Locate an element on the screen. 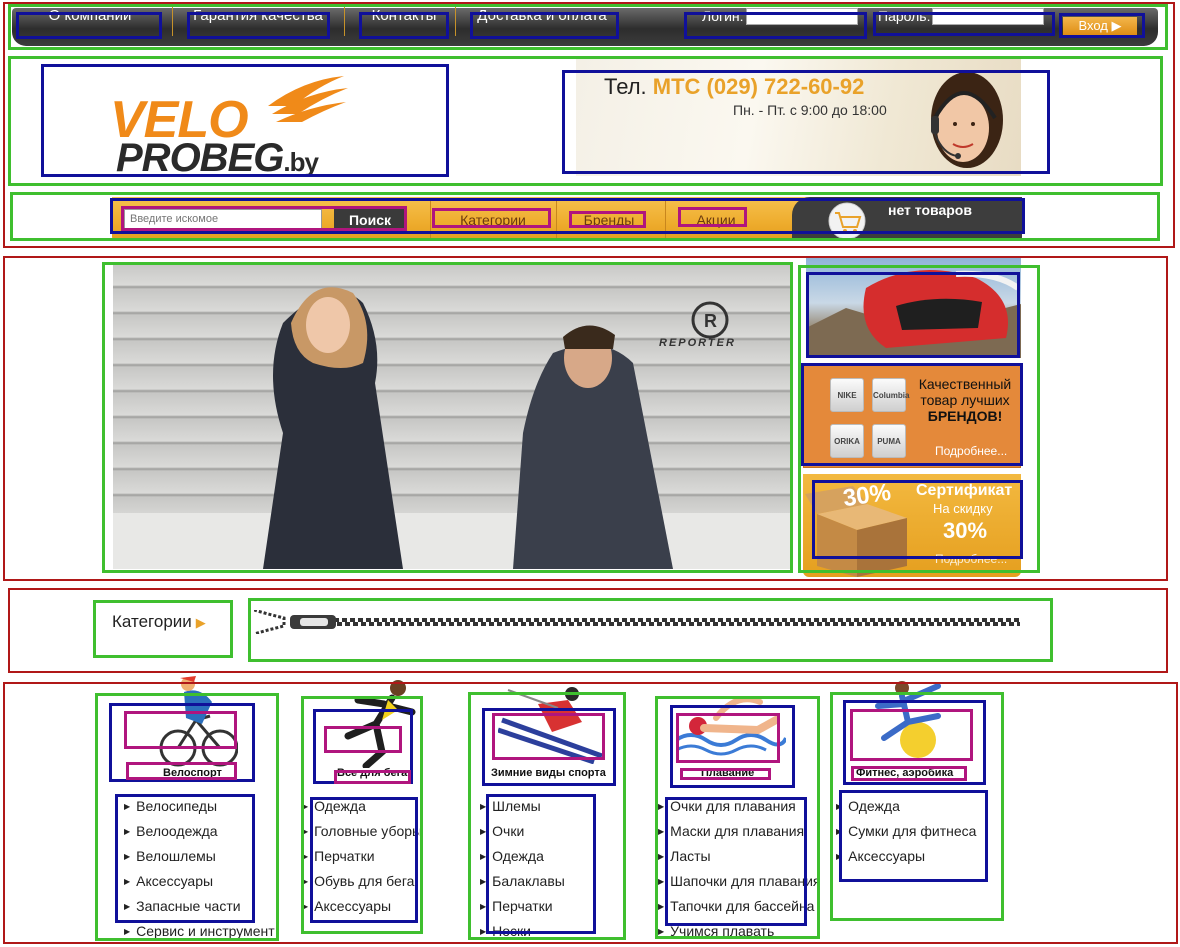 Image resolution: width=1180 pixels, height=947 pixels. category-title-fitness: Фитнес, аэробика is located at coordinates (904, 773).